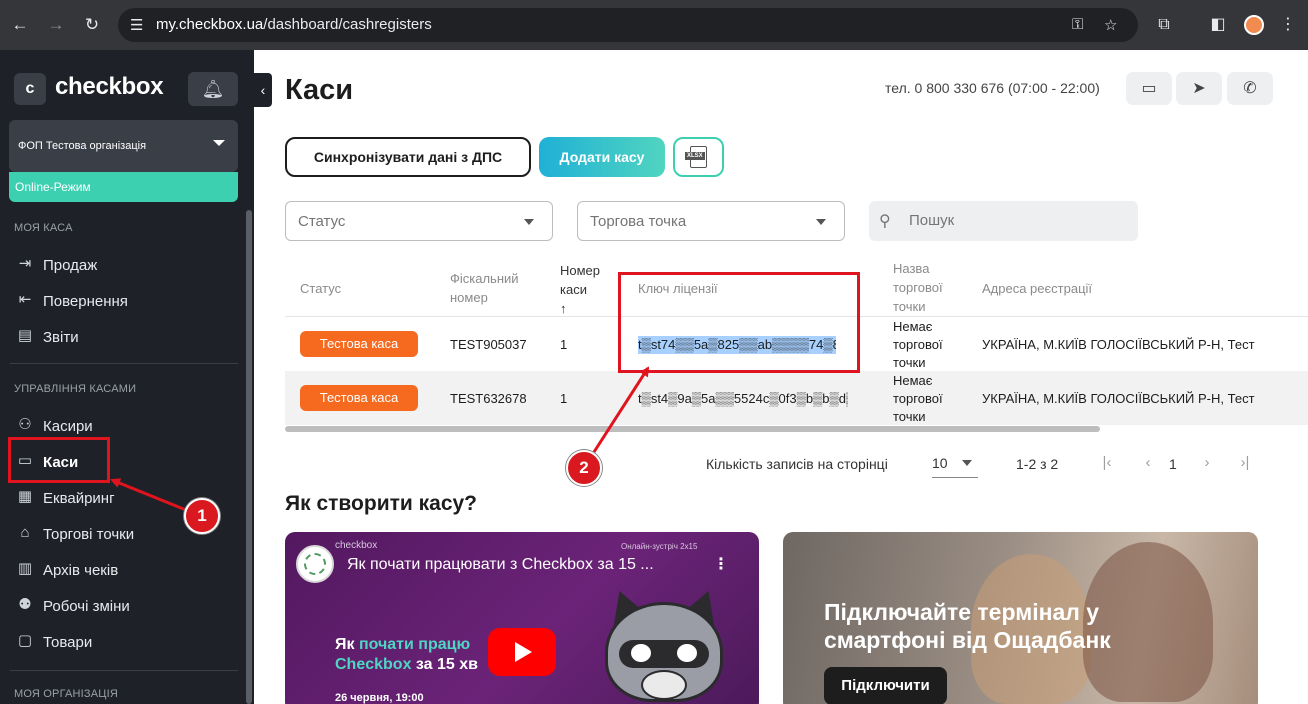  I want to click on archive-icon: ▥, so click(25, 568).